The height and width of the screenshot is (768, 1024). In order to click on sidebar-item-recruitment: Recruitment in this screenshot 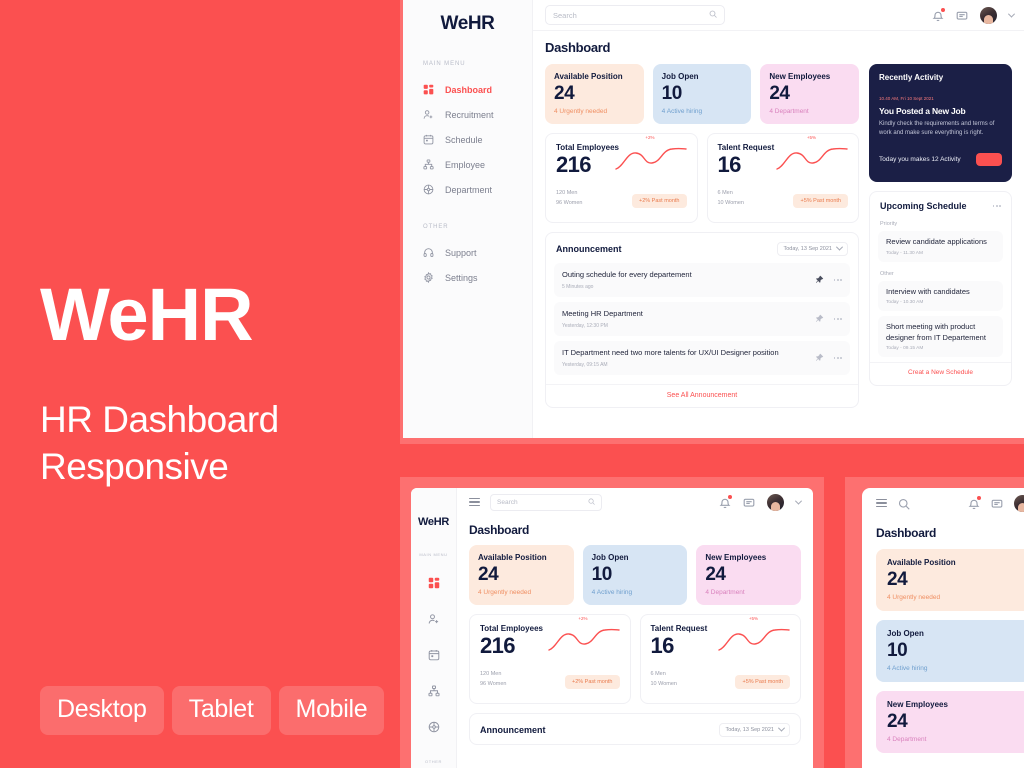, I will do `click(467, 114)`.